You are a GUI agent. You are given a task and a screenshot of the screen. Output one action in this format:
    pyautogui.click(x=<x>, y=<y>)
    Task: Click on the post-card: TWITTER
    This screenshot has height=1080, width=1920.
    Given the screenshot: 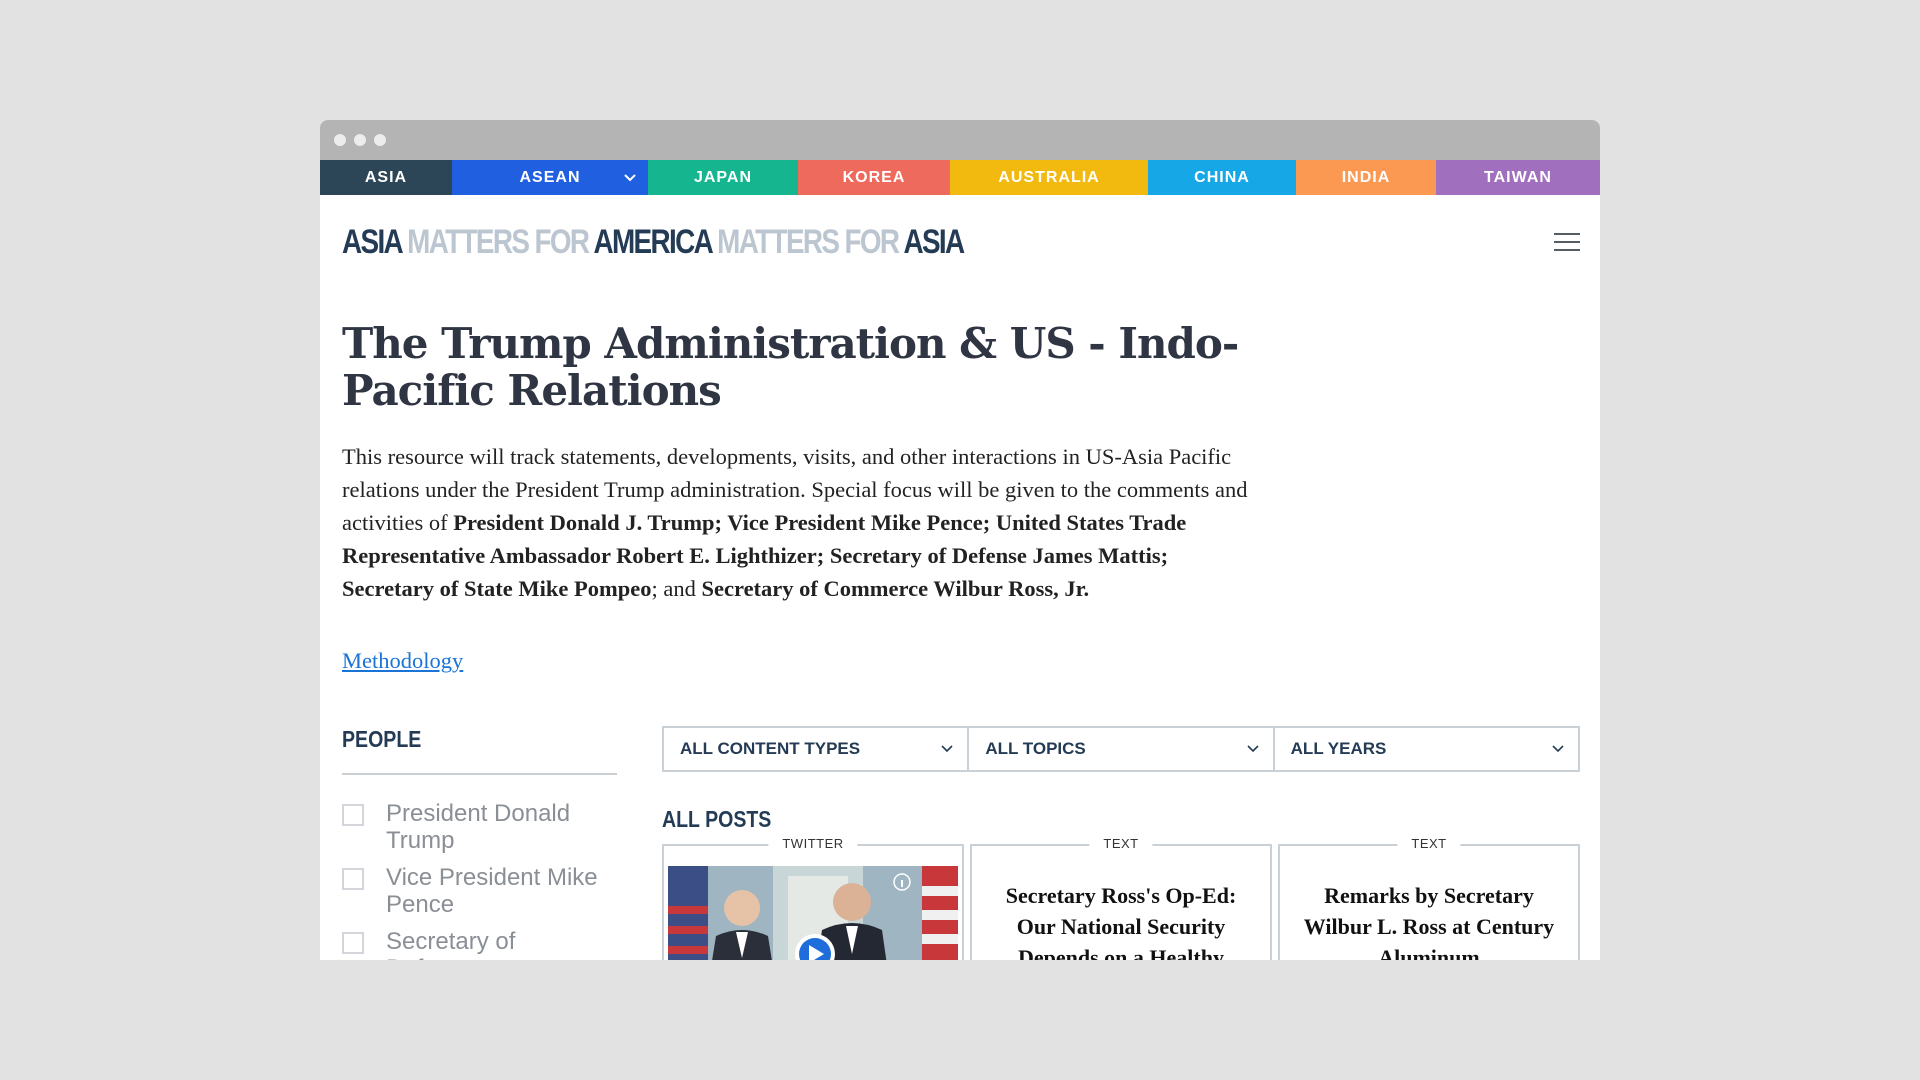 What is the action you would take?
    pyautogui.click(x=813, y=898)
    